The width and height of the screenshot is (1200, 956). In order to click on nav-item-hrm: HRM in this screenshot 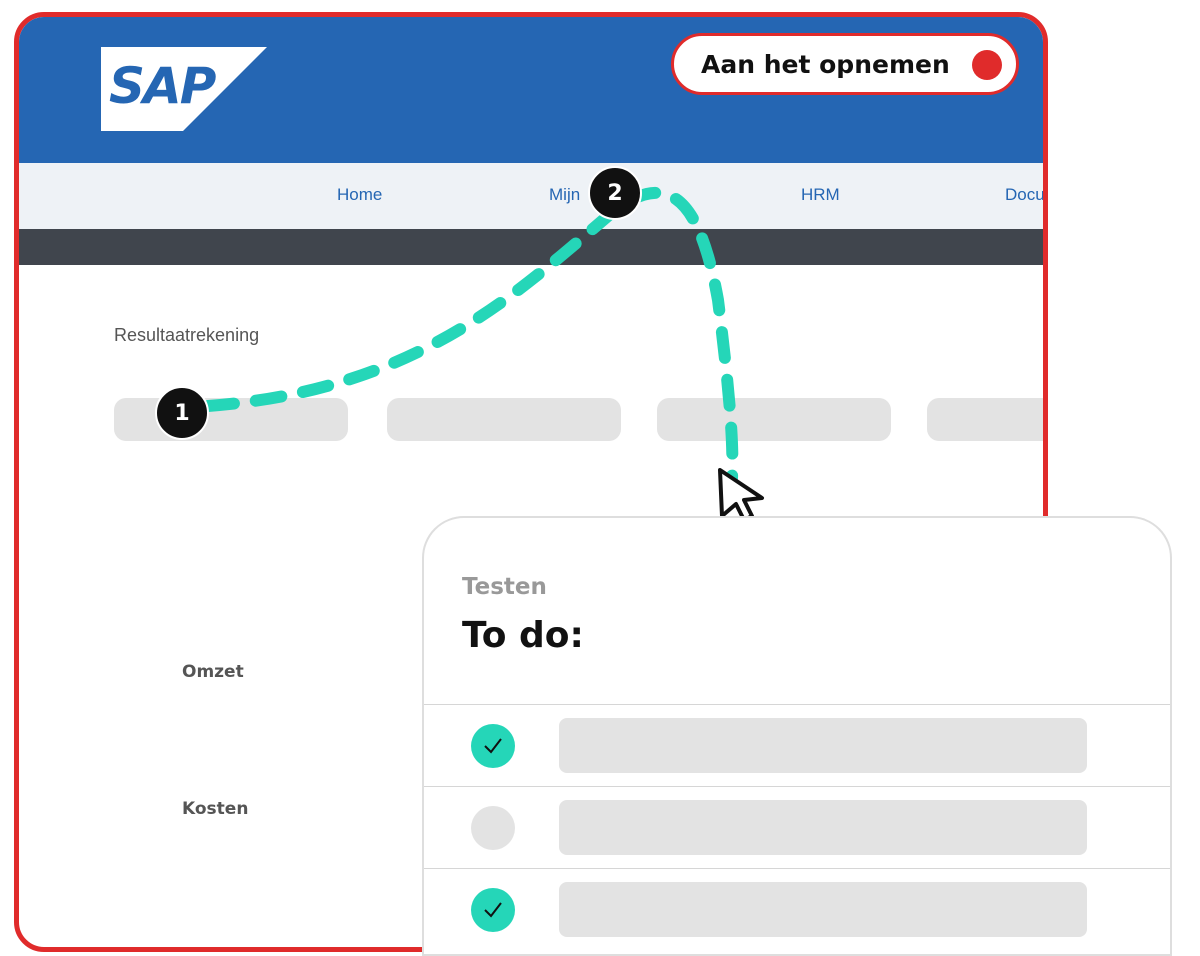, I will do `click(820, 195)`.